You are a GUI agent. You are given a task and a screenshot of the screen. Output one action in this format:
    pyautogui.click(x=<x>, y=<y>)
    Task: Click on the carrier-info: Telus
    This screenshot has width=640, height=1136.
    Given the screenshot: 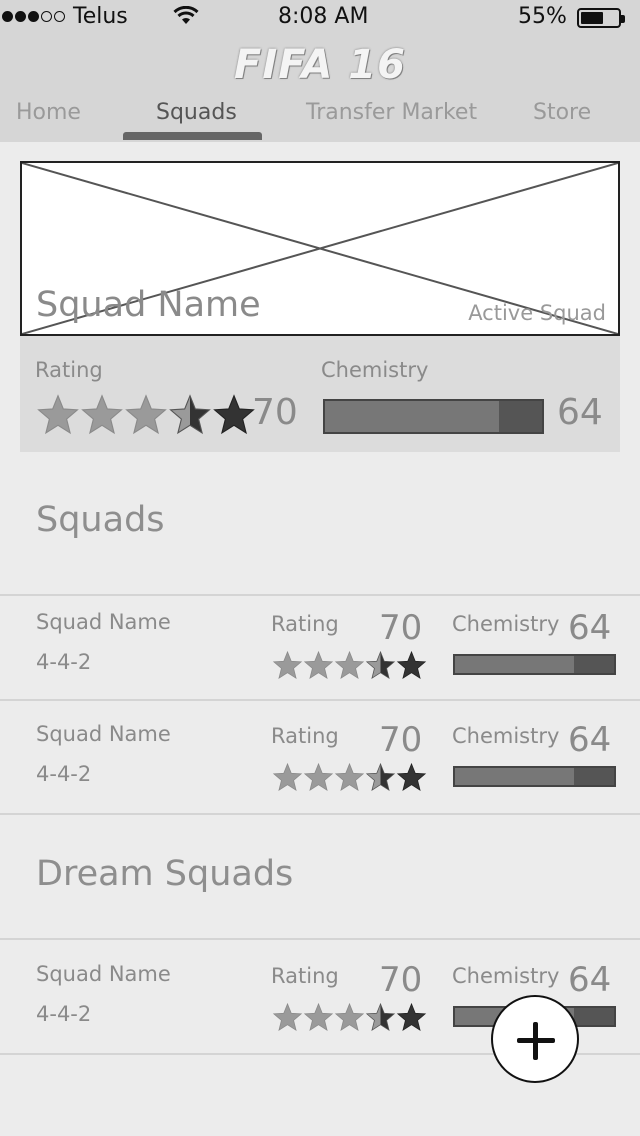 What is the action you would take?
    pyautogui.click(x=64, y=16)
    